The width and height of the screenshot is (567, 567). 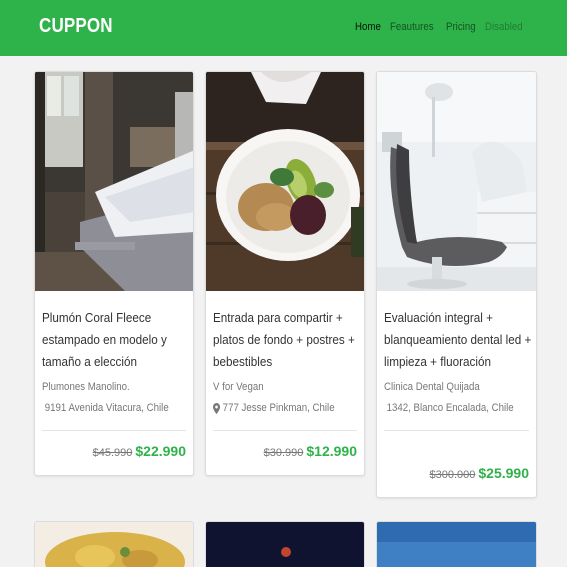 I want to click on deal-old-price: $300.000, so click(x=452, y=475).